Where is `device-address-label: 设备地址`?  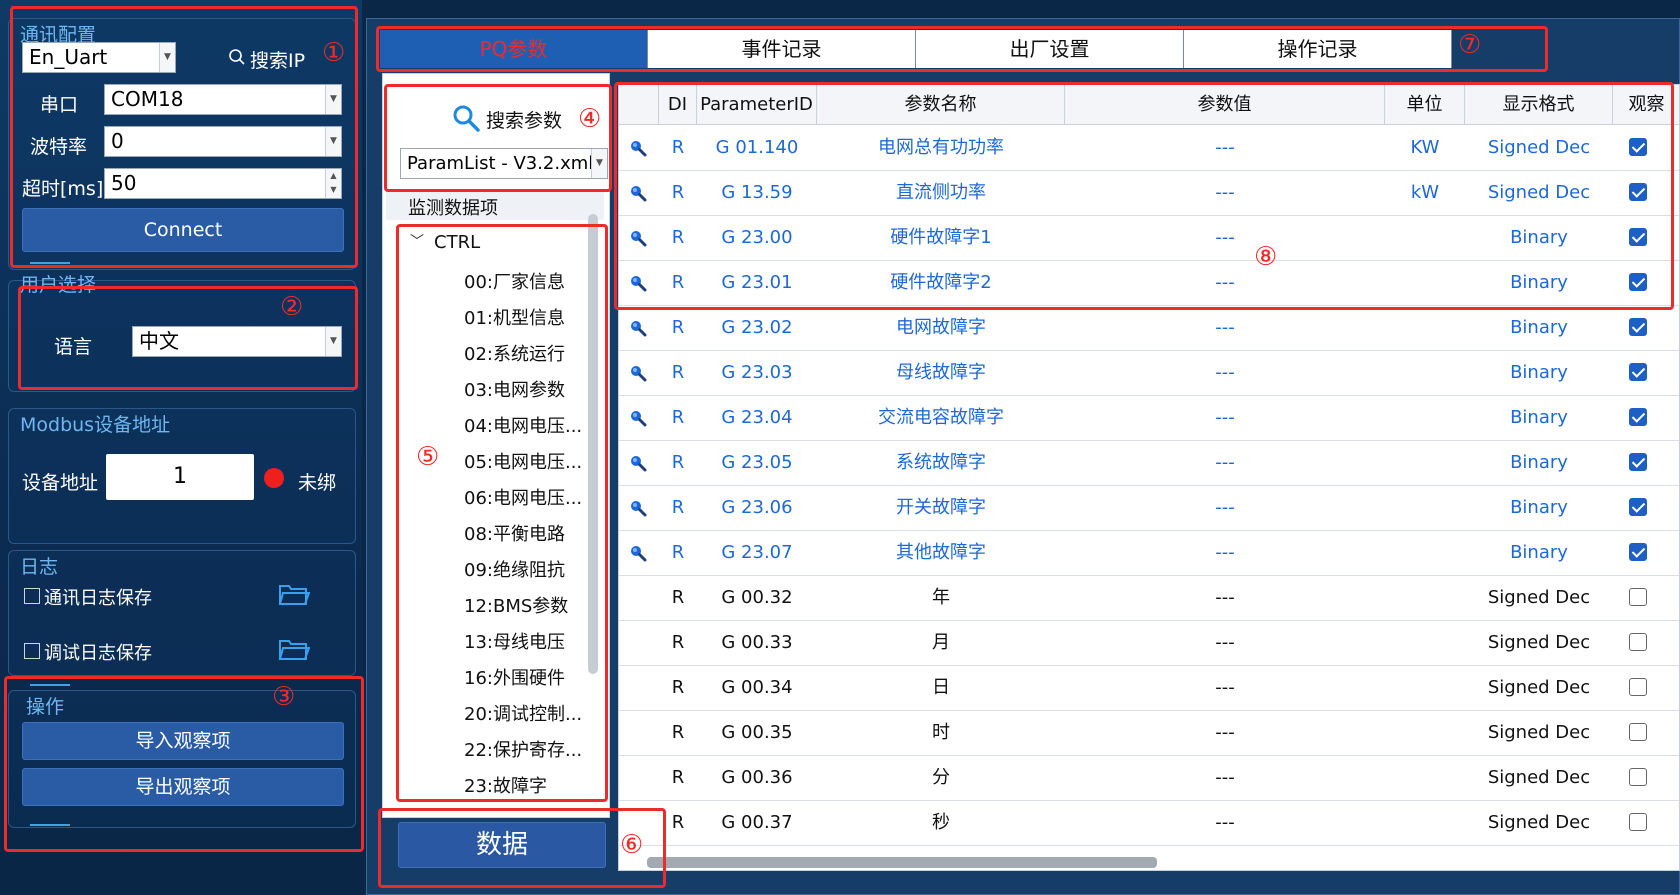
device-address-label: 设备地址 is located at coordinates (60, 483).